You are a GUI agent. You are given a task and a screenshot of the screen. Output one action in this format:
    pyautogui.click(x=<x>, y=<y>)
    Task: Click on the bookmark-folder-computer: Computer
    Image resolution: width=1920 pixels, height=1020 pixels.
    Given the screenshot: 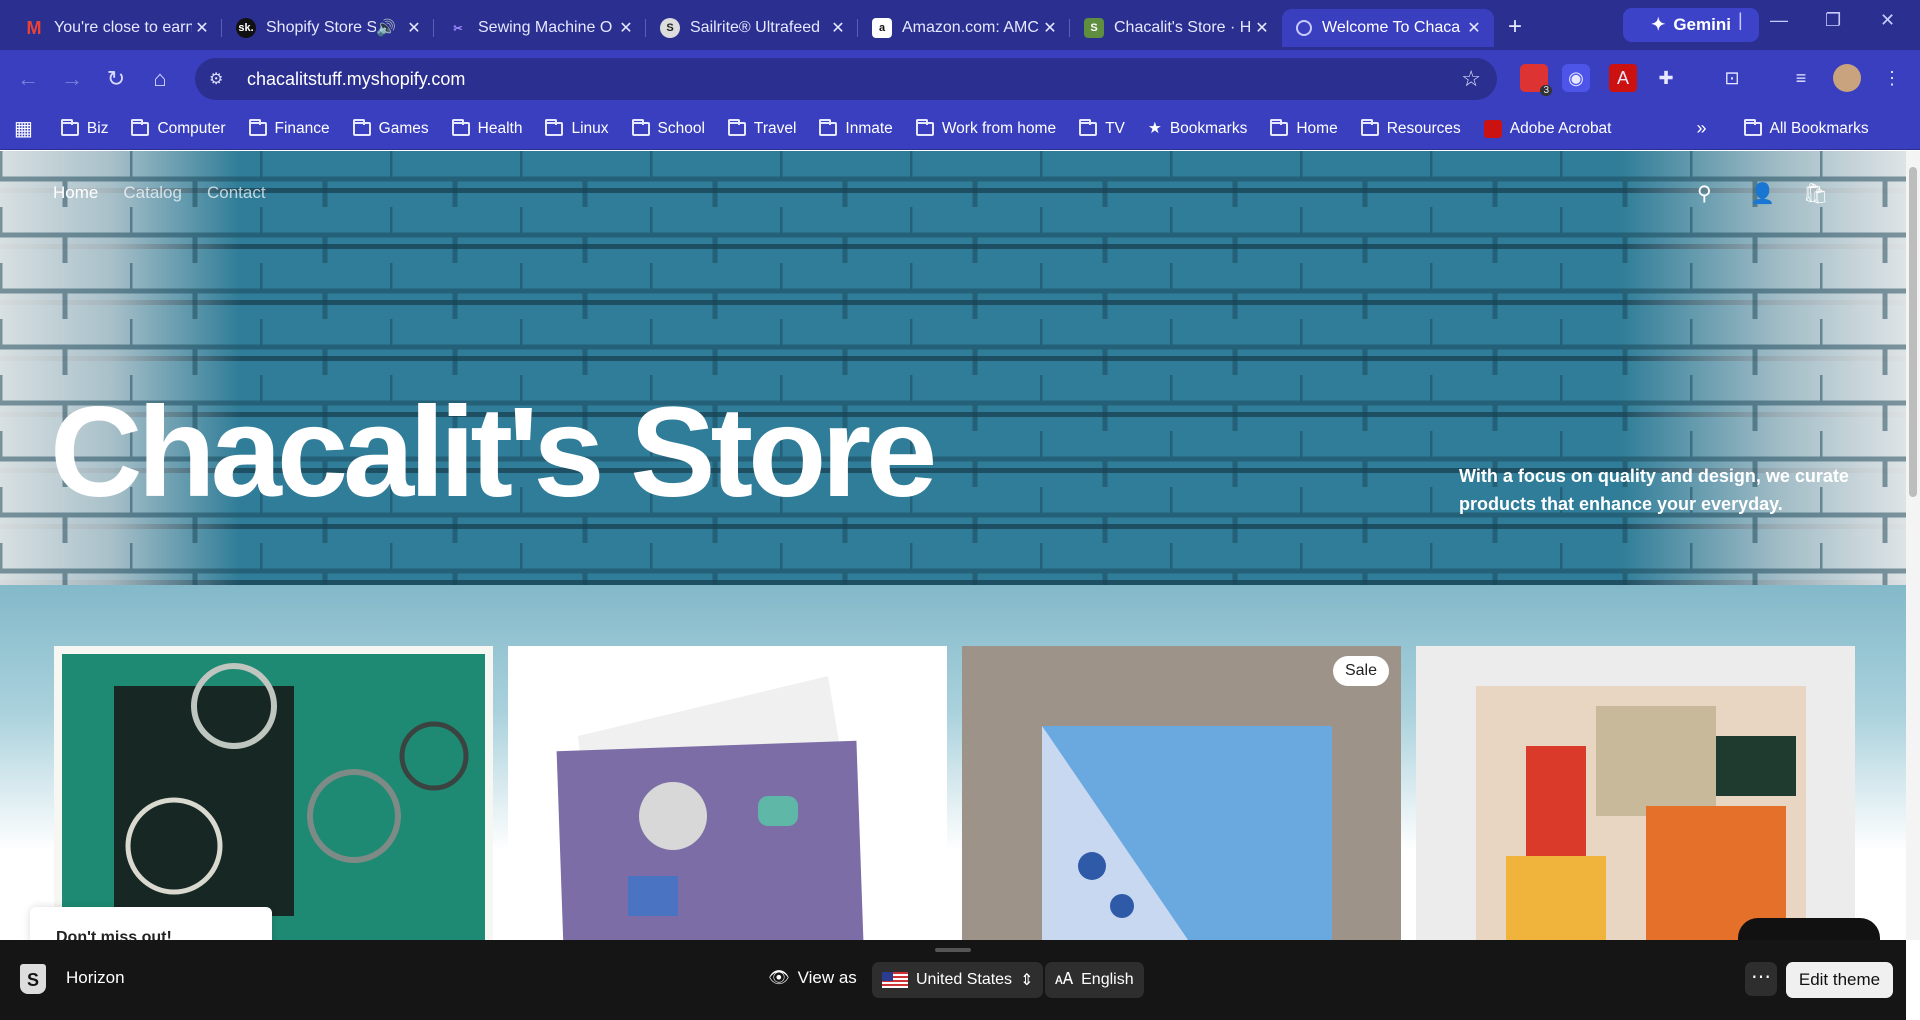 What is the action you would take?
    pyautogui.click(x=178, y=128)
    